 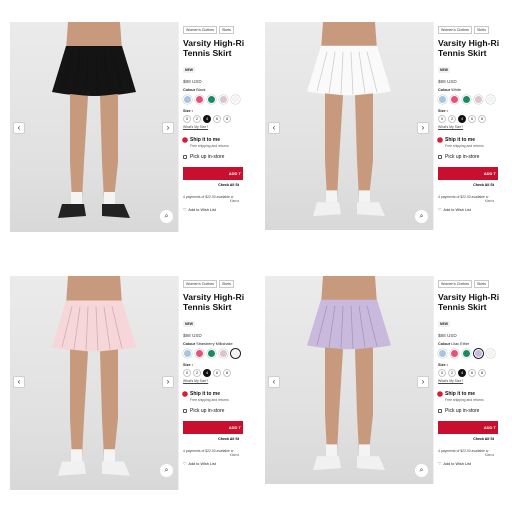 I want to click on product-price: $88 USD, so click(x=447, y=335).